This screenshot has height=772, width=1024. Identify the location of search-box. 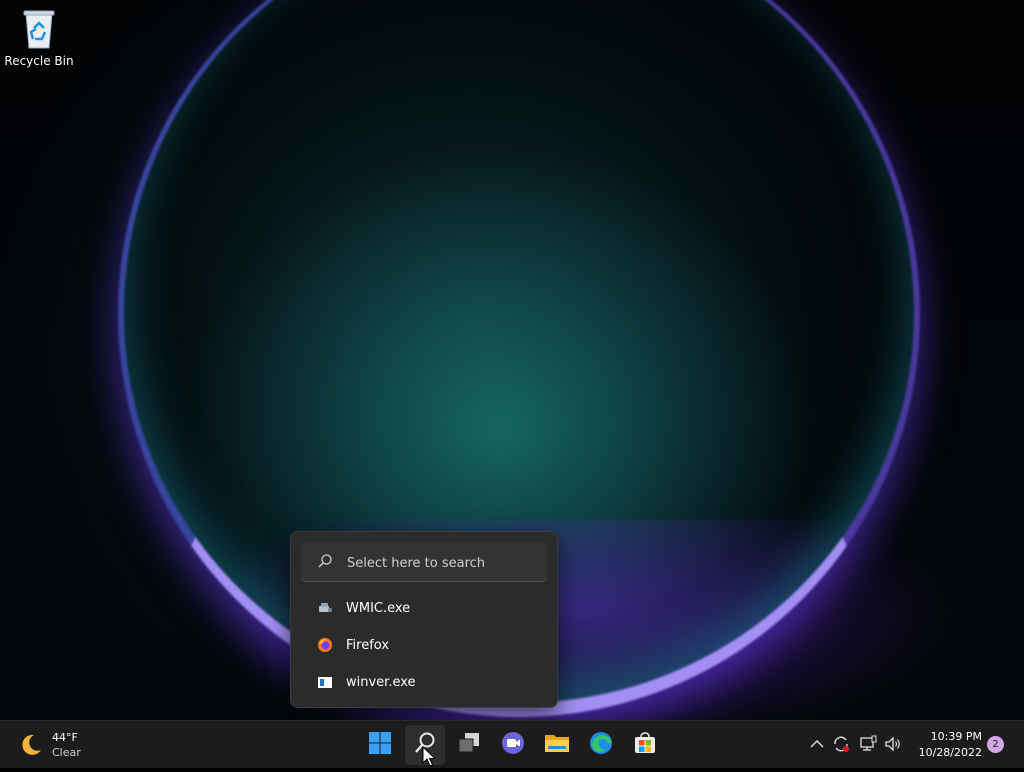
(424, 563).